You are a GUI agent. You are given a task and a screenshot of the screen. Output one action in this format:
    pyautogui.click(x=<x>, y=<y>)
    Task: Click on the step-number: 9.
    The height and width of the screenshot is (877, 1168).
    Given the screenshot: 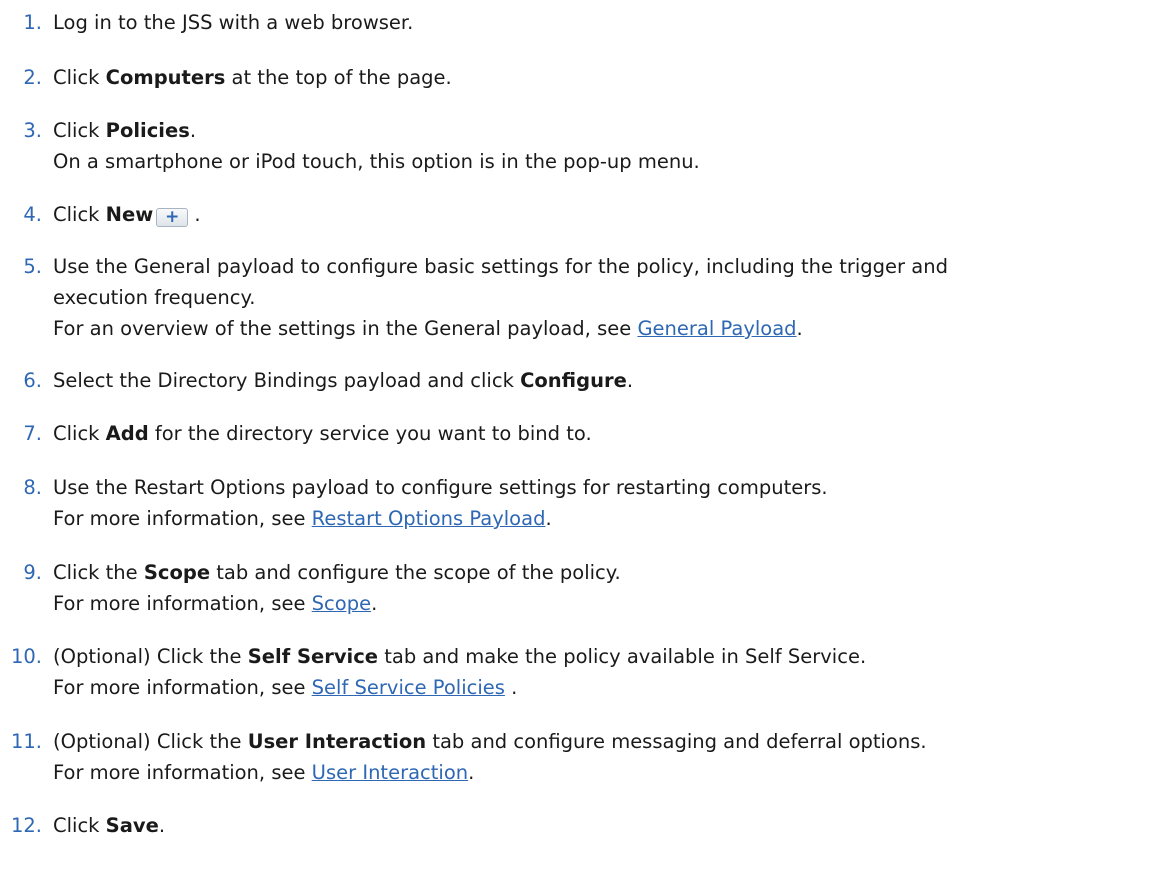 What is the action you would take?
    pyautogui.click(x=32, y=572)
    